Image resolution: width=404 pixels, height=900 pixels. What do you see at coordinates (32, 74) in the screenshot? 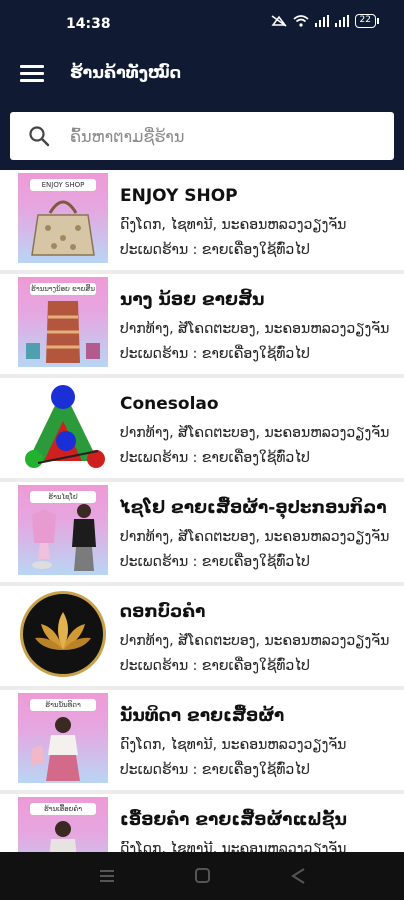
I see `hamburger-icon` at bounding box center [32, 74].